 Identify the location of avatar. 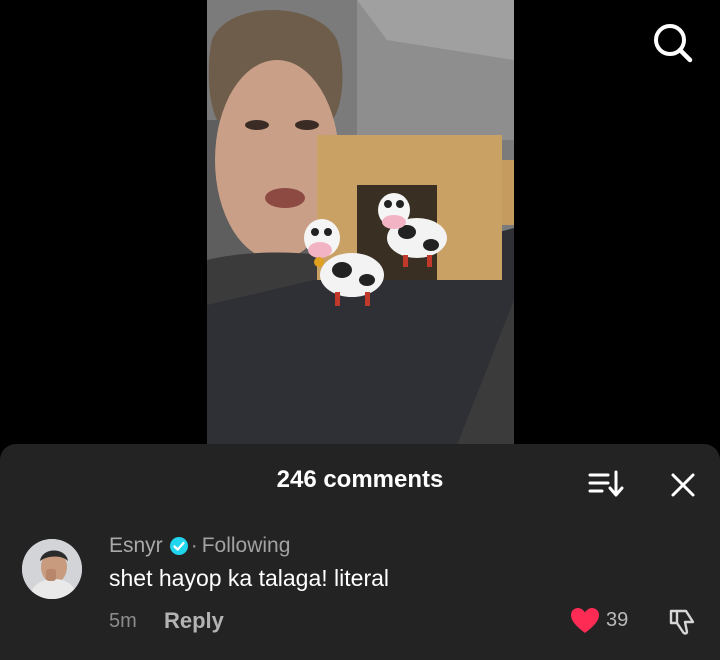
(52, 569).